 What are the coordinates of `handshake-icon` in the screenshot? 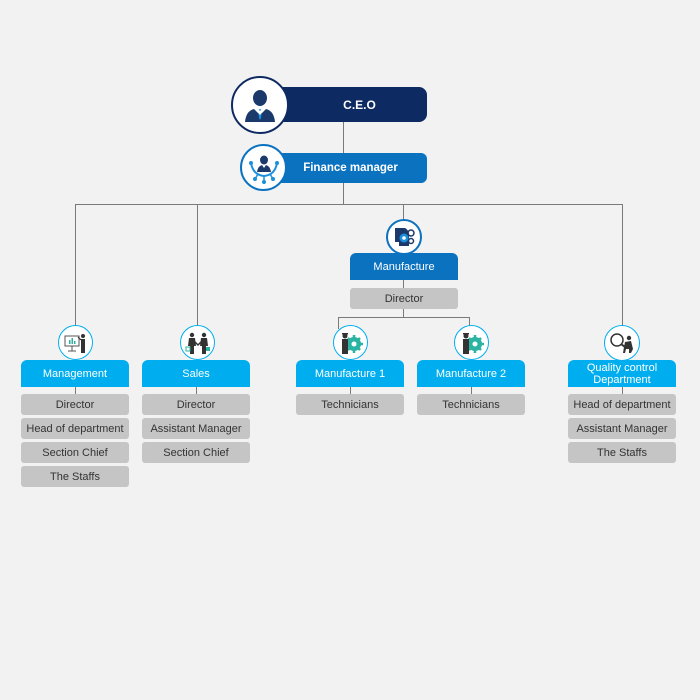 It's located at (197, 343).